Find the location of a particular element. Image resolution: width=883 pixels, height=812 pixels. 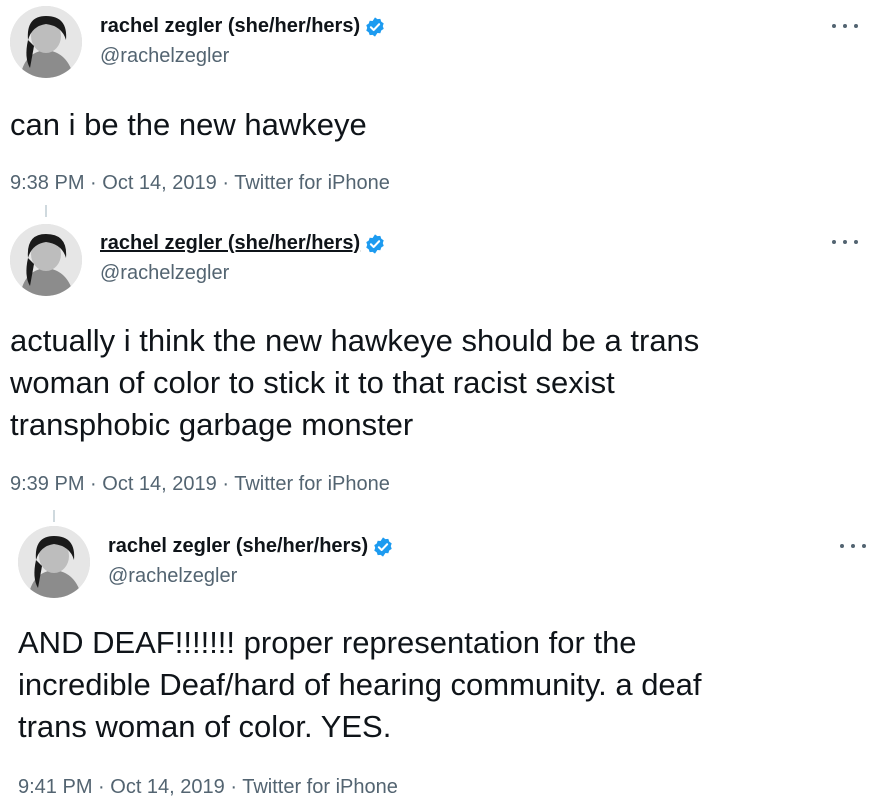

tweet-time: 9:38 PM is located at coordinates (47, 183).